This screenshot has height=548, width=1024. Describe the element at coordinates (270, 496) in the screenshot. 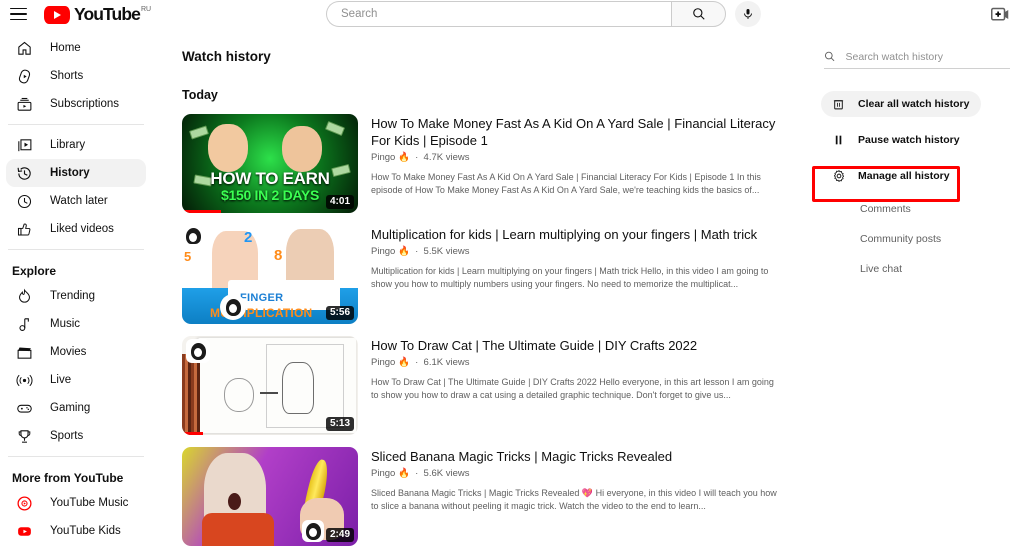

I see `video-thumbnail: 2:49` at that location.